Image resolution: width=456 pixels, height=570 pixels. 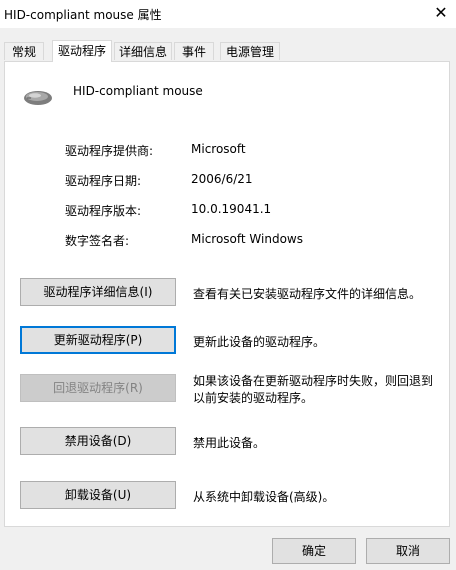 I want to click on disable-device-button: 禁用设备(D), so click(x=98, y=441).